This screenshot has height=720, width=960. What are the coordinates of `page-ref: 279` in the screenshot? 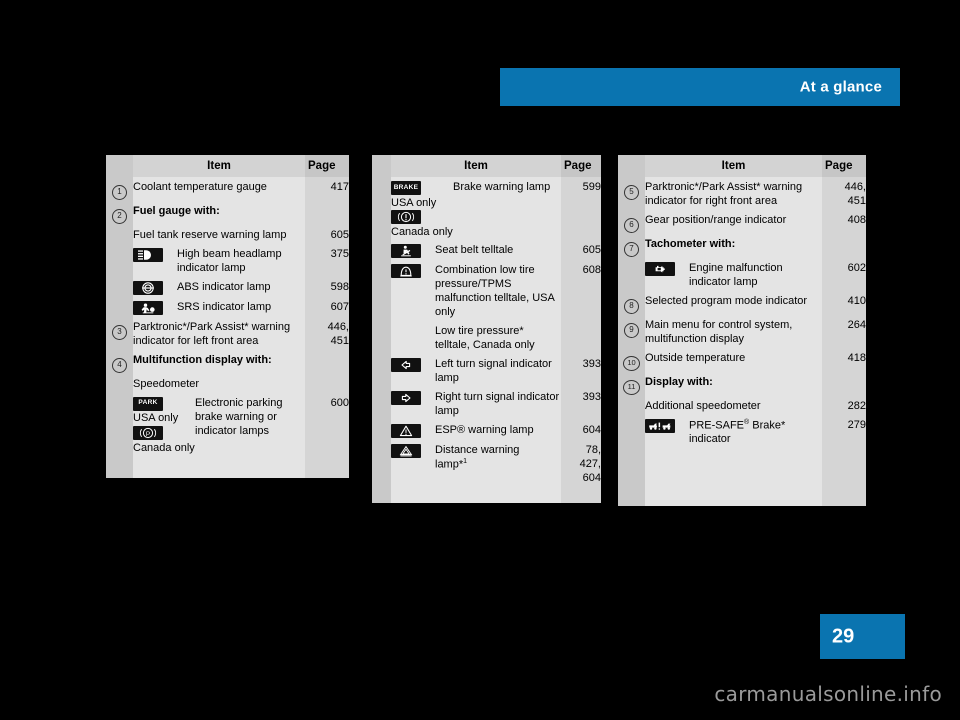 It's located at (844, 431).